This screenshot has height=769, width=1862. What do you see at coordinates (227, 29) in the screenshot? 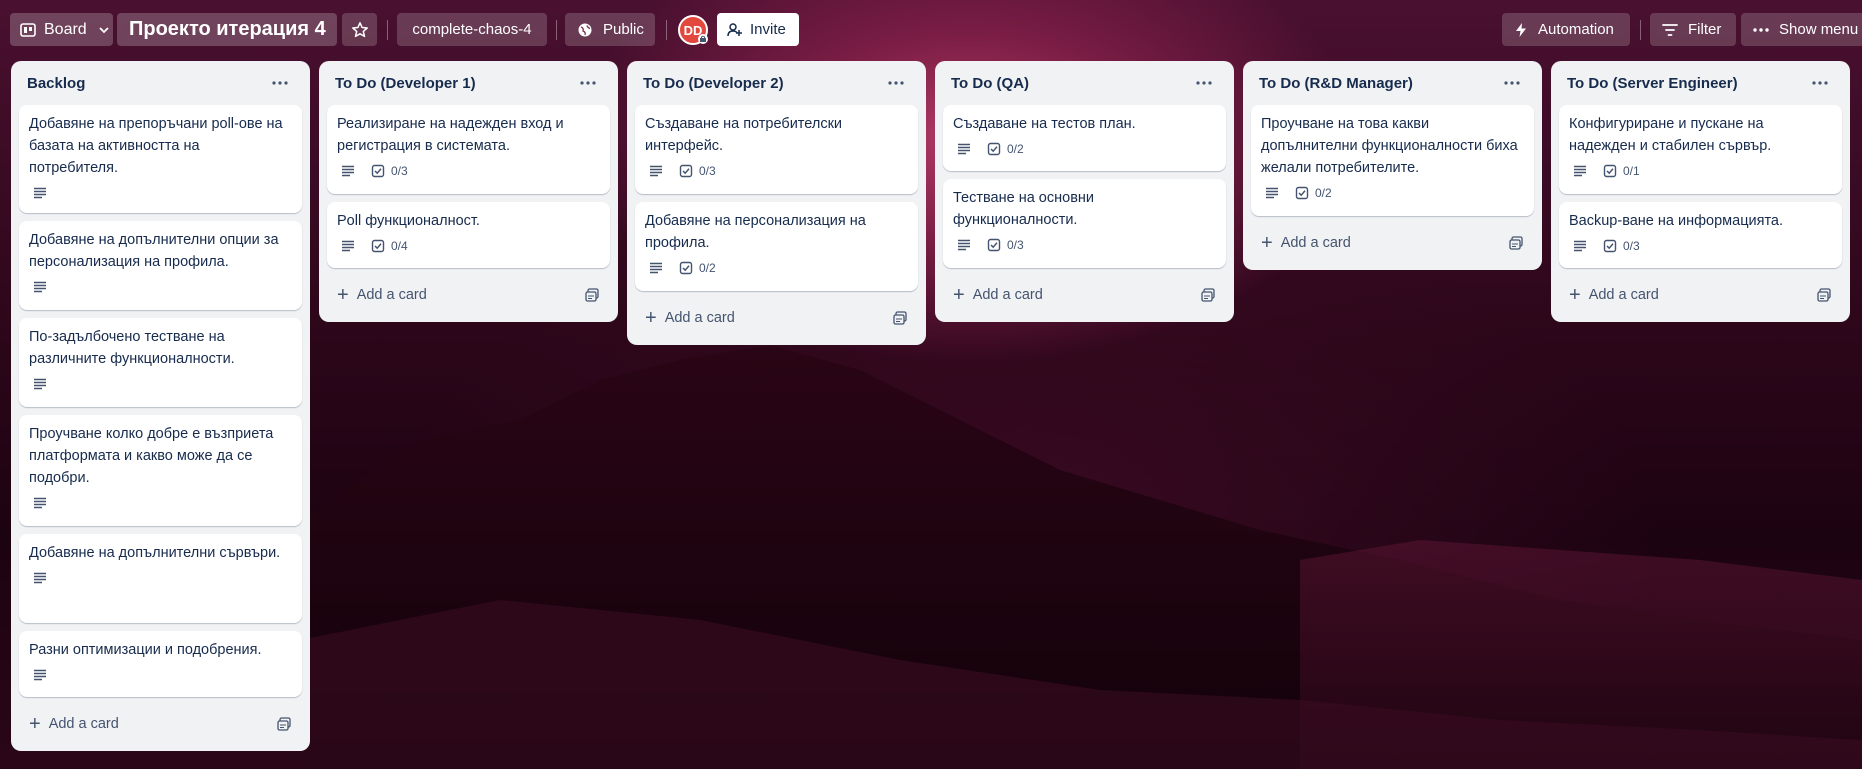
I see `board-title: Проекто итерация 4` at bounding box center [227, 29].